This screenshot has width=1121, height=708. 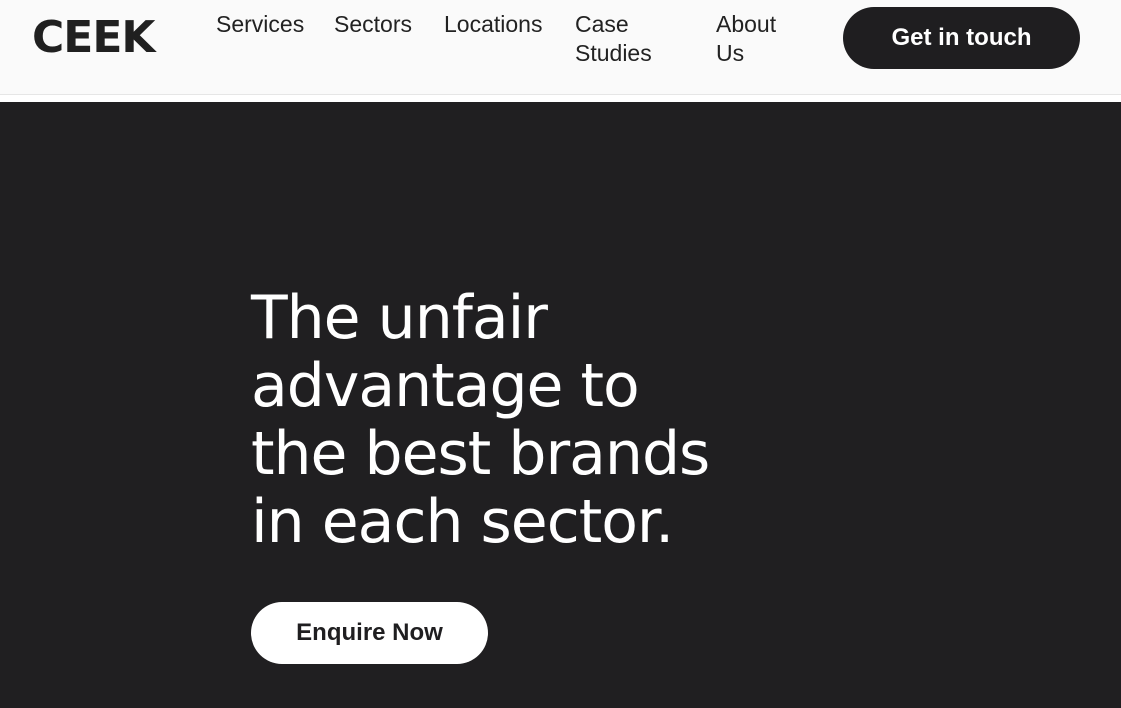 What do you see at coordinates (560, 98) in the screenshot?
I see `header-divider` at bounding box center [560, 98].